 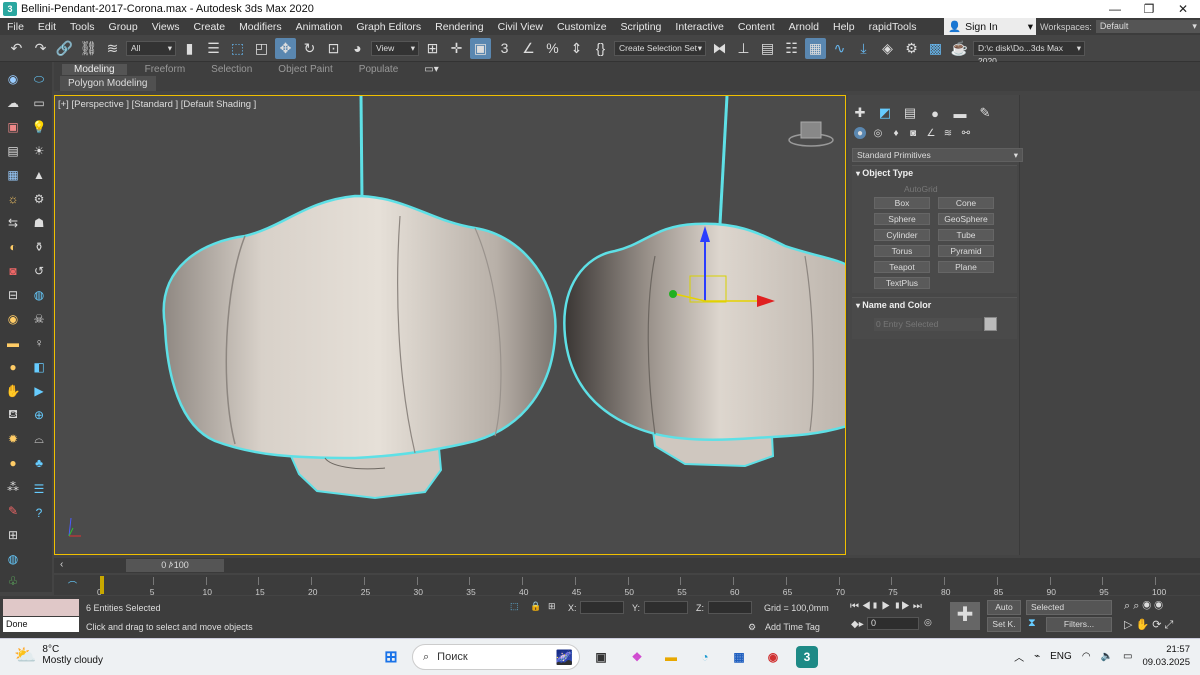 What do you see at coordinates (966, 251) in the screenshot?
I see `pyramid-button: Pyramid` at bounding box center [966, 251].